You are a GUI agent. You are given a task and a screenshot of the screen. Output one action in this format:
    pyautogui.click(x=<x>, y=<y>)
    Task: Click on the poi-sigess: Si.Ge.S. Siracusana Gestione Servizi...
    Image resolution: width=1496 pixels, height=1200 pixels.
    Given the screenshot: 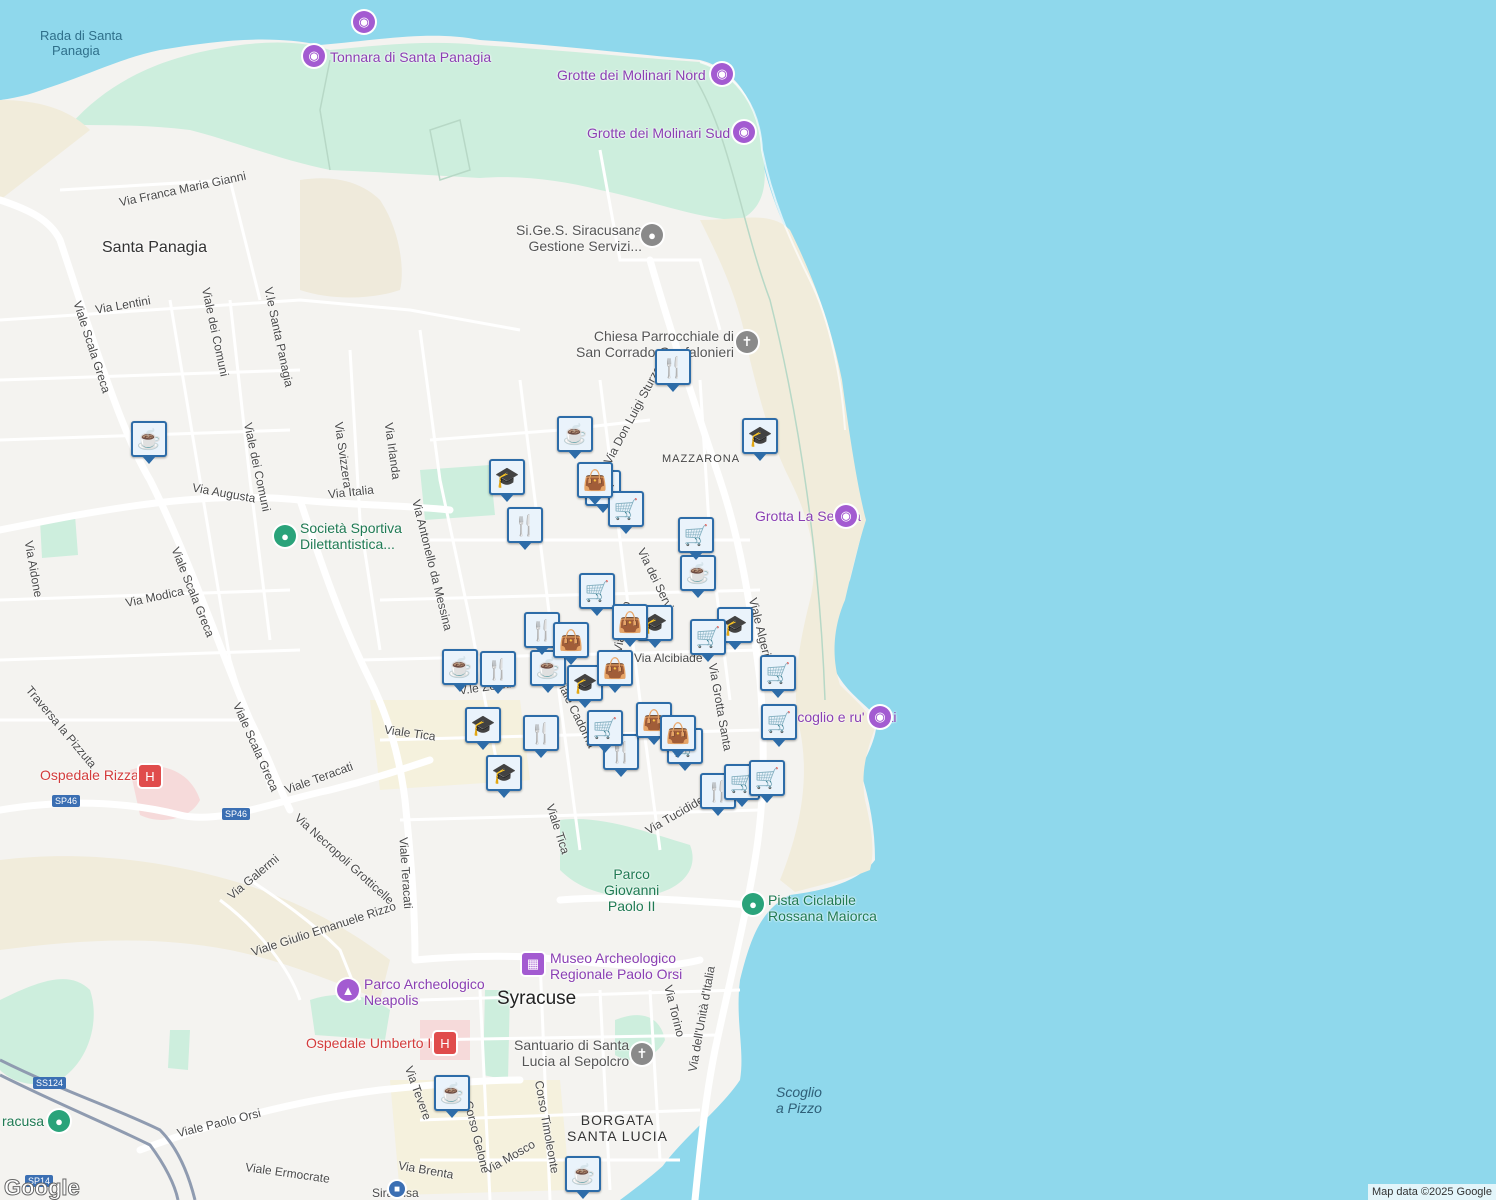 What is the action you would take?
    pyautogui.click(x=579, y=238)
    